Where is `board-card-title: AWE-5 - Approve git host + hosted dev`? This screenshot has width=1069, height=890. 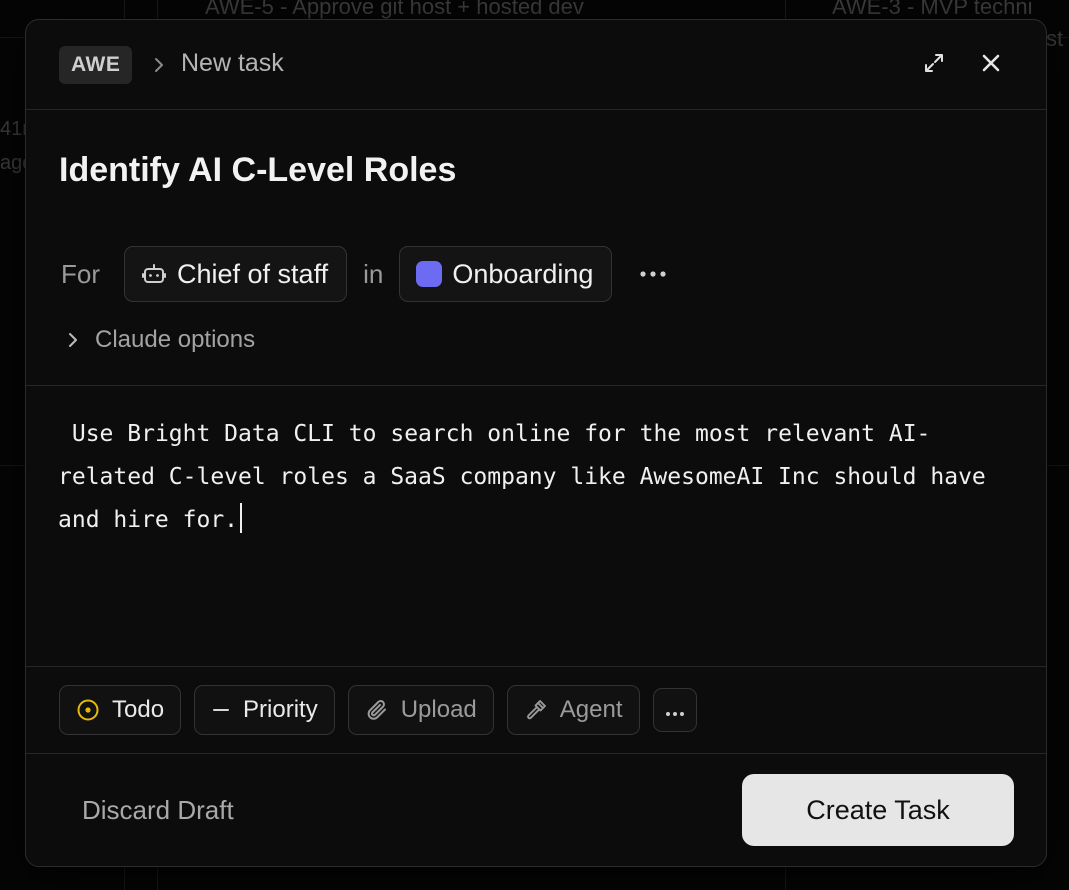 board-card-title: AWE-5 - Approve git host + hosted dev is located at coordinates (394, 9).